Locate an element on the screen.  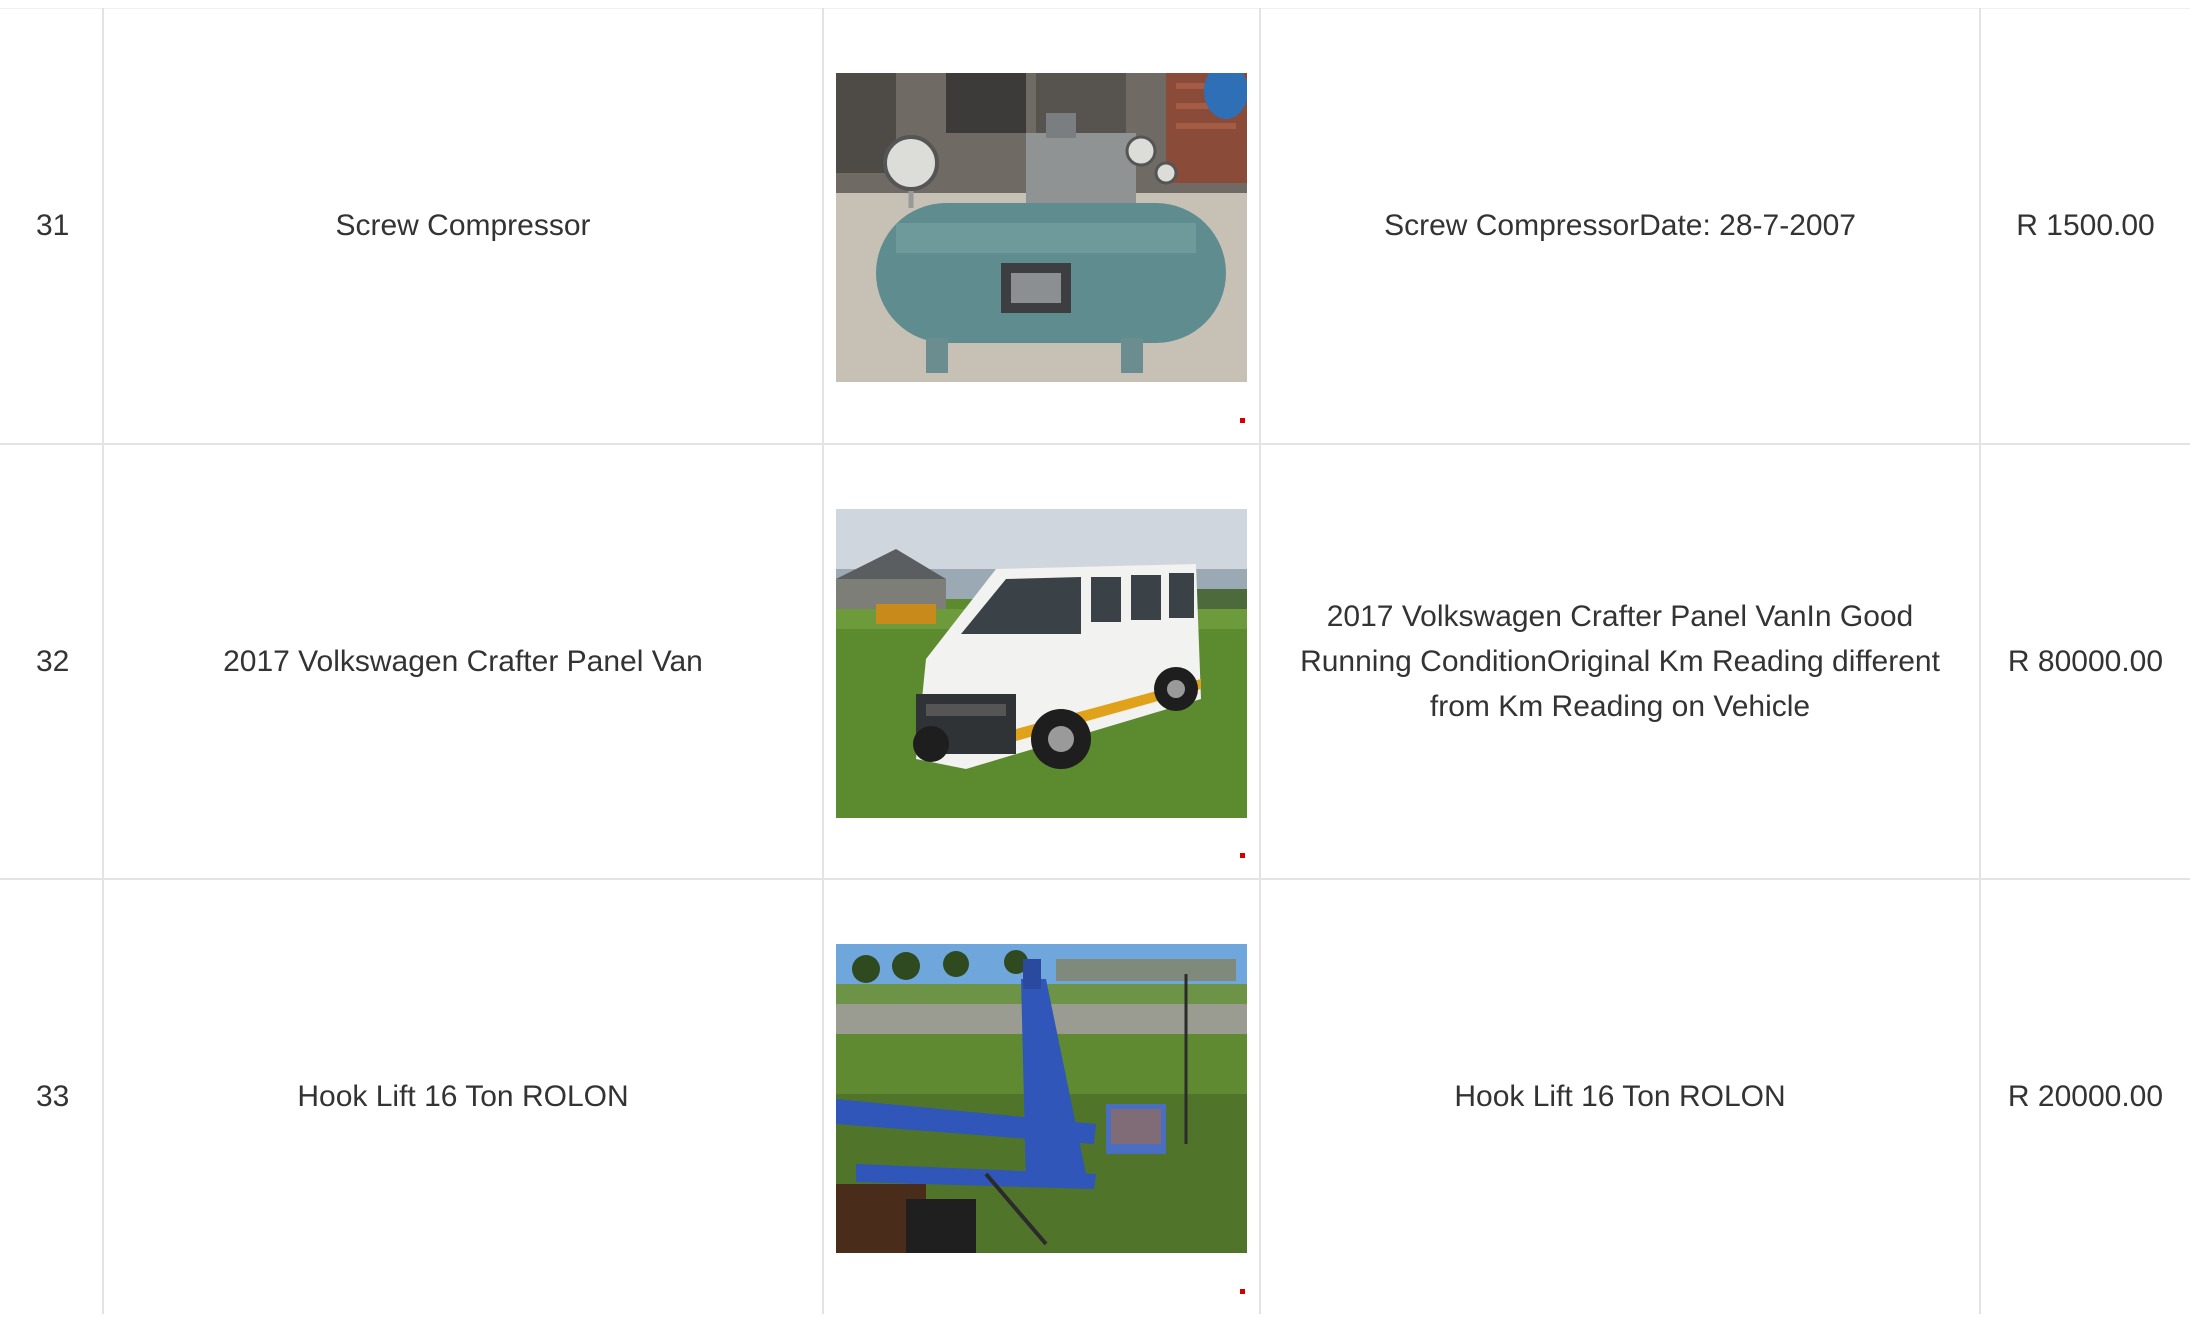
item-price: R 1500.00 is located at coordinates (2084, 226).